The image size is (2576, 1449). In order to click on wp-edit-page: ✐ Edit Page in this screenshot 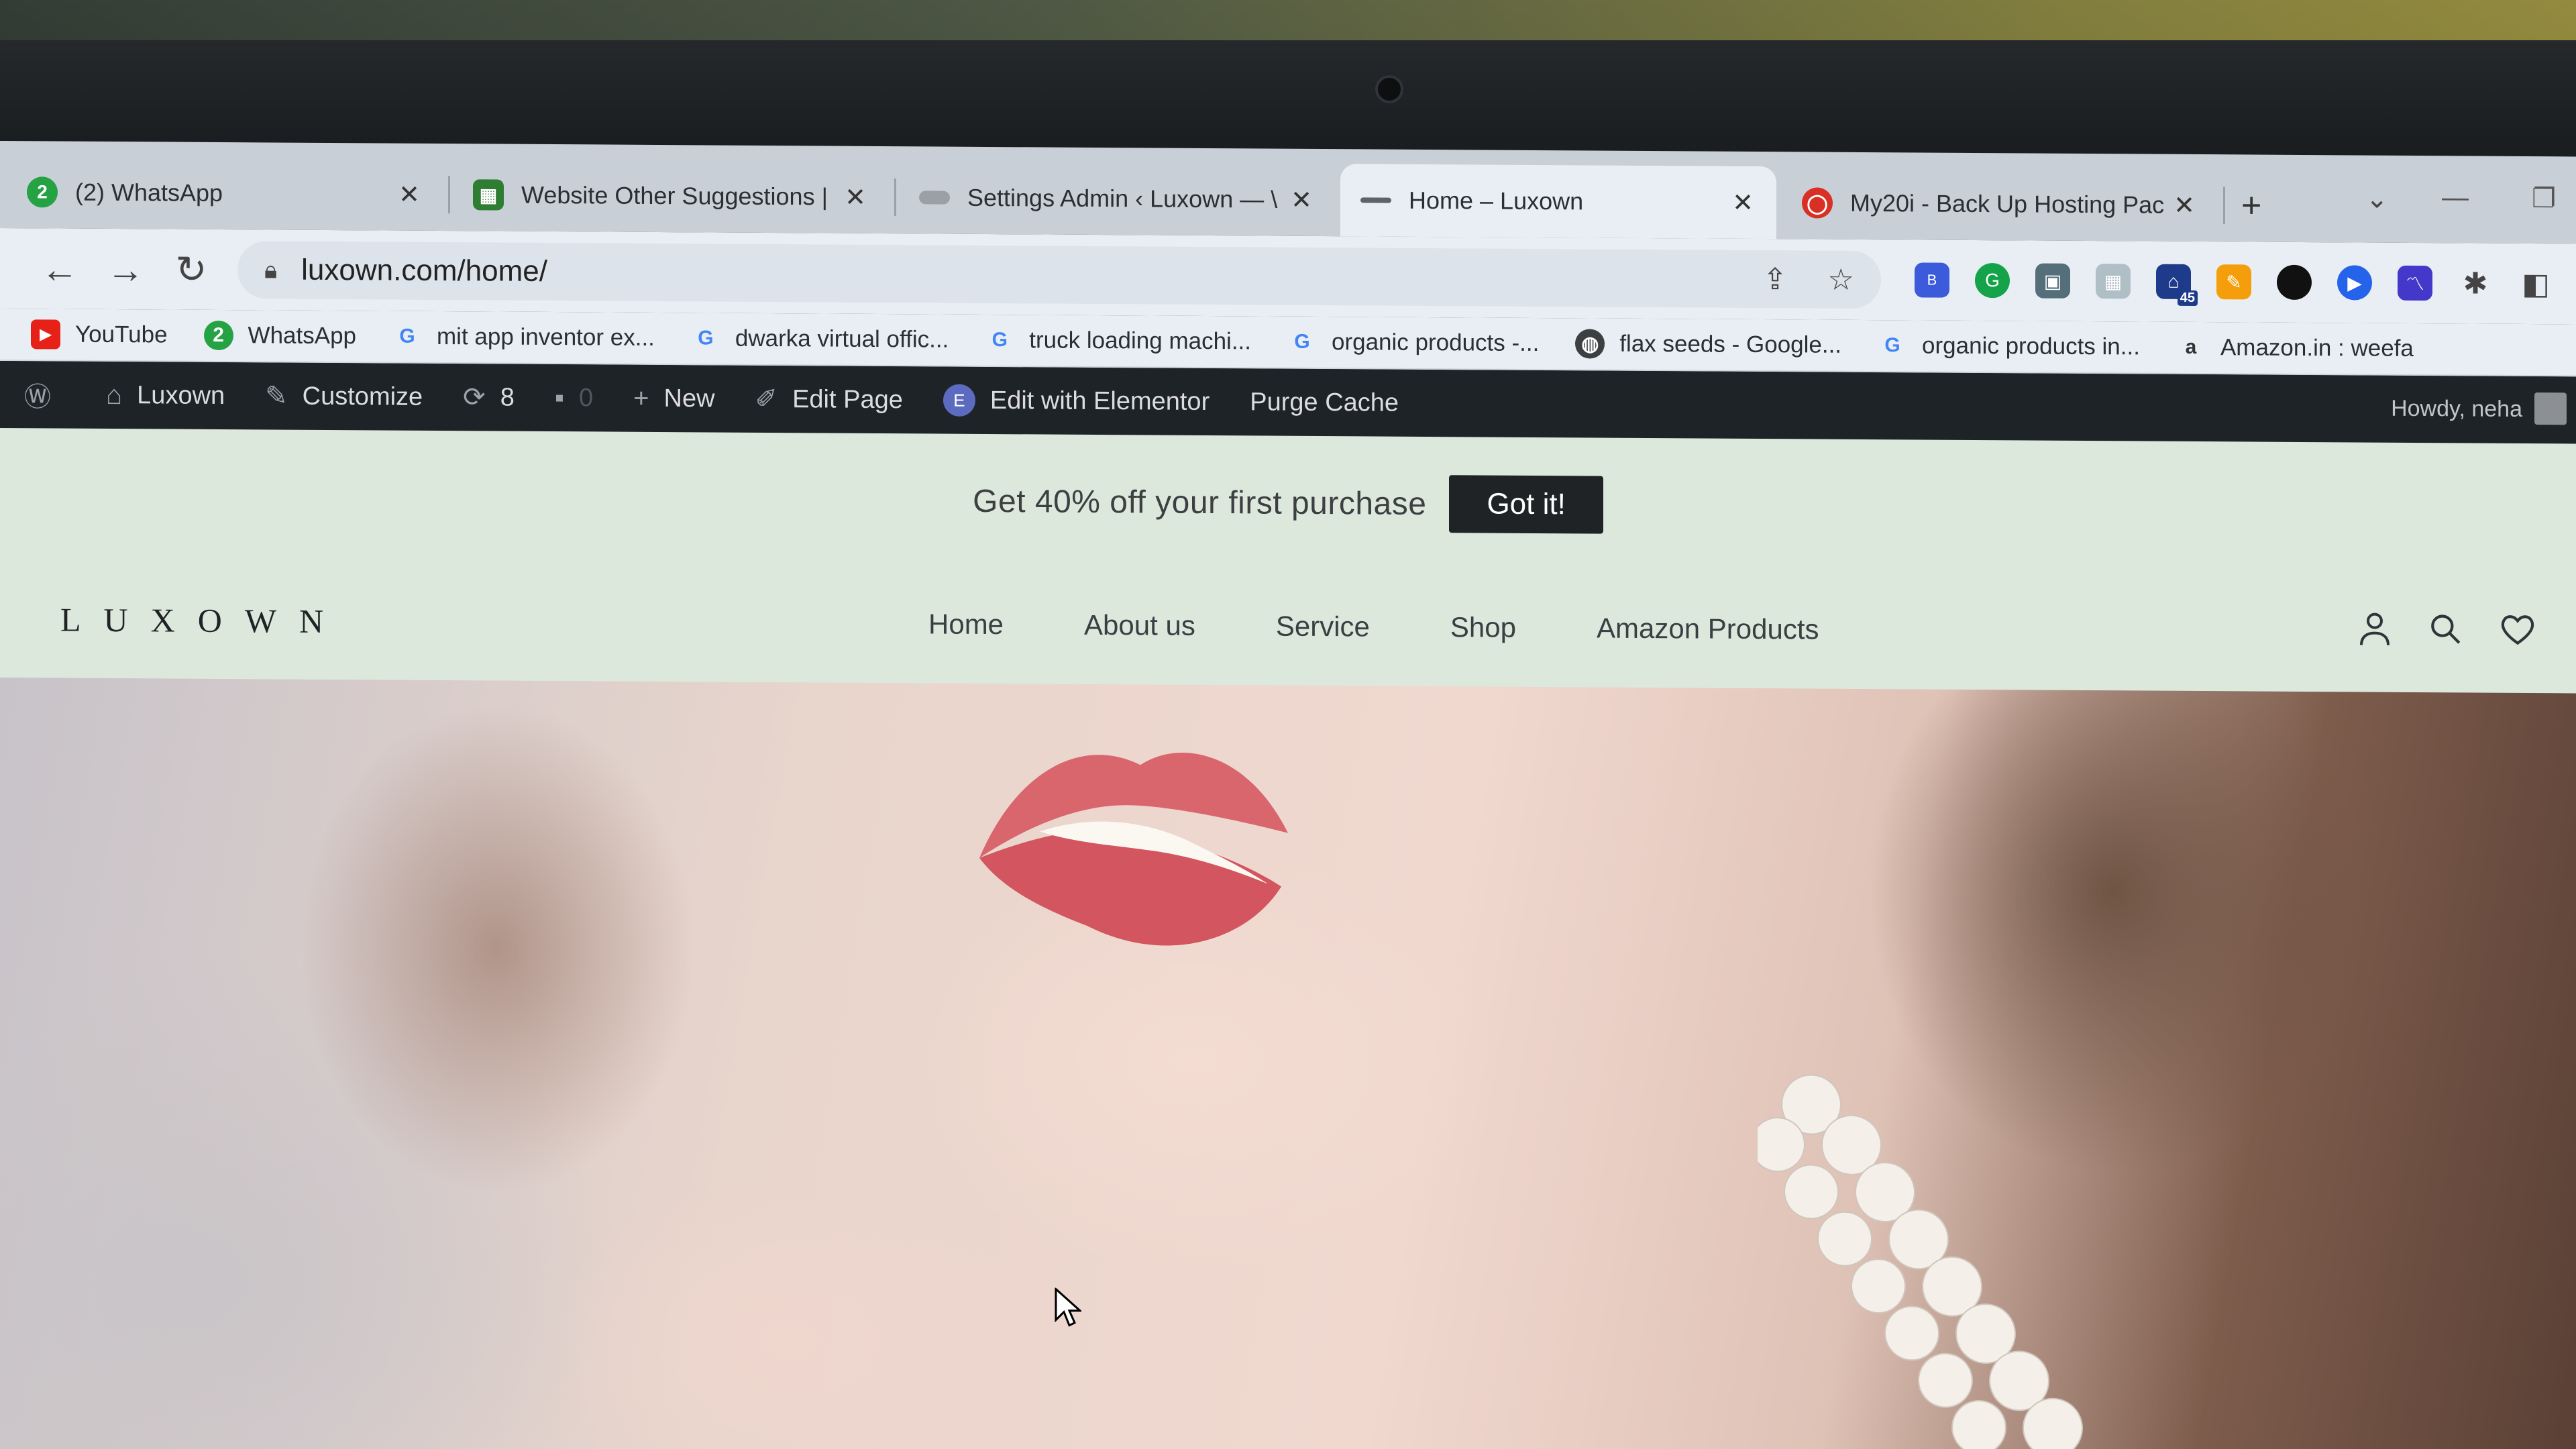, I will do `click(829, 399)`.